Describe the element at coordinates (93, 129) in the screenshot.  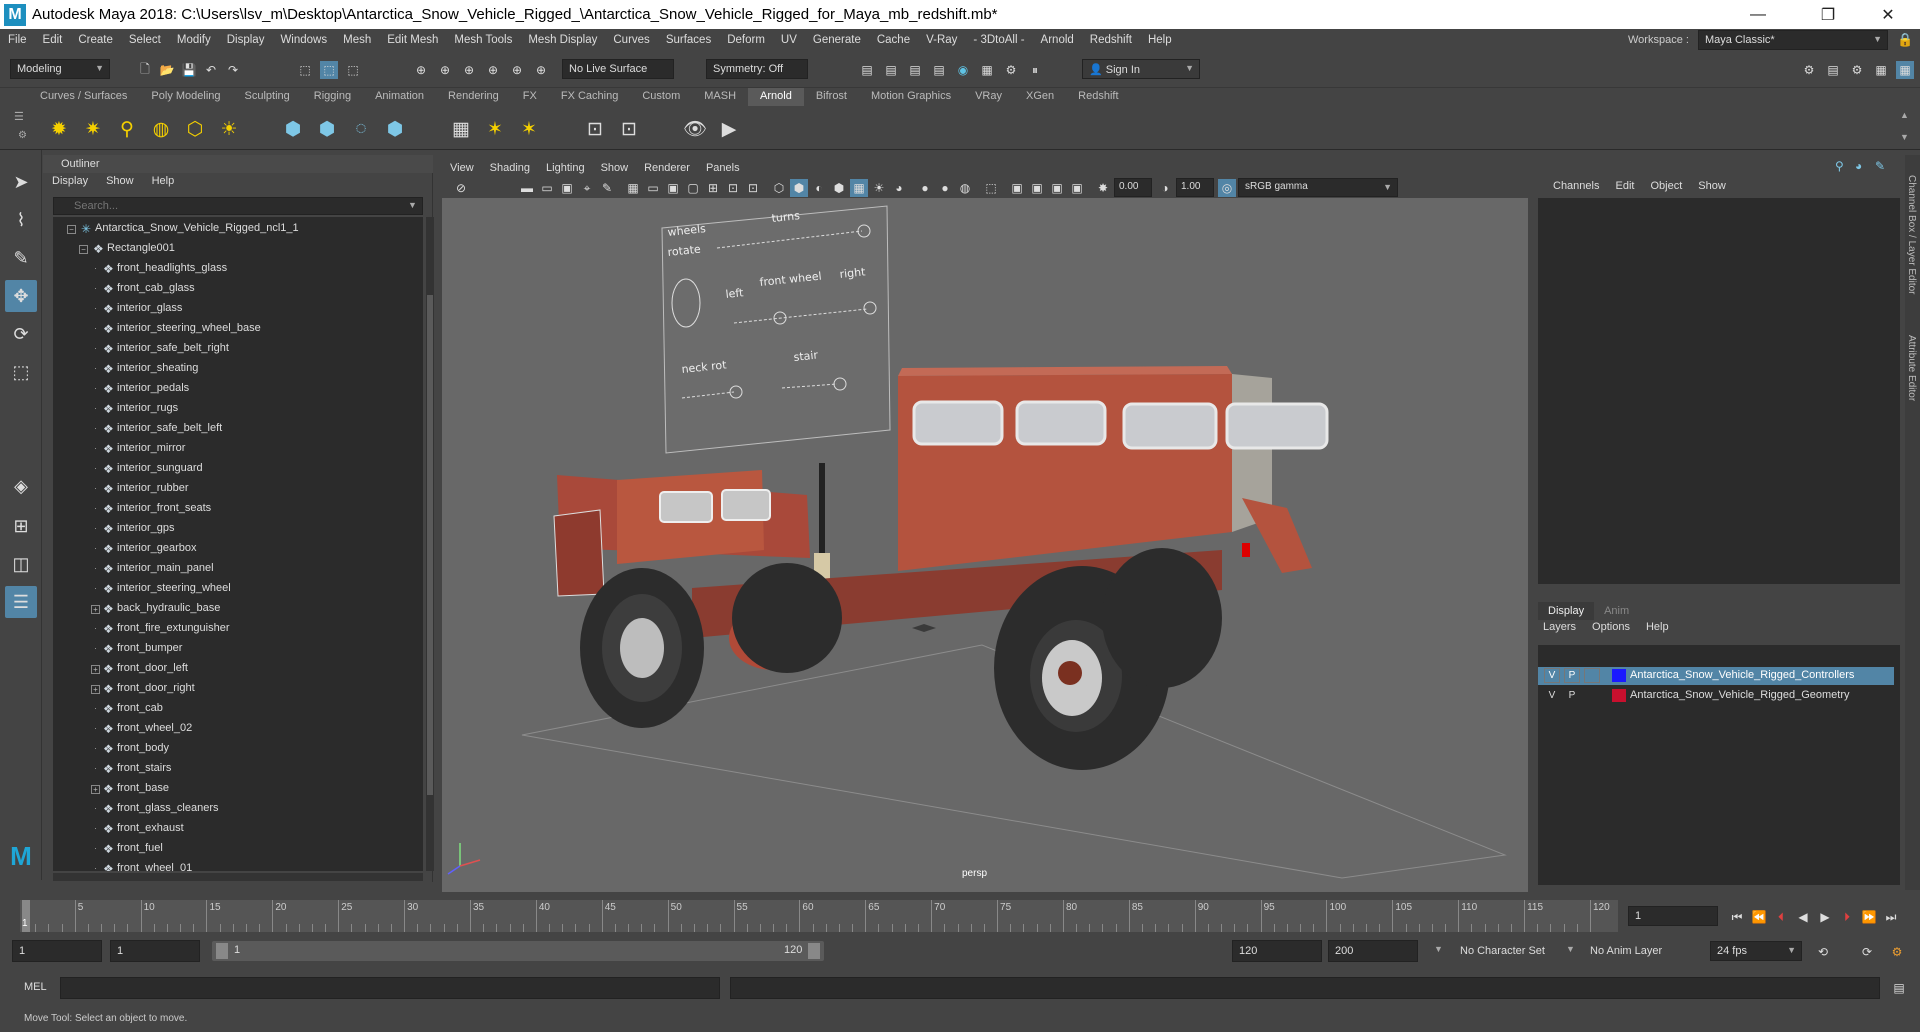
I see `mesh-light-icon: ✷` at that location.